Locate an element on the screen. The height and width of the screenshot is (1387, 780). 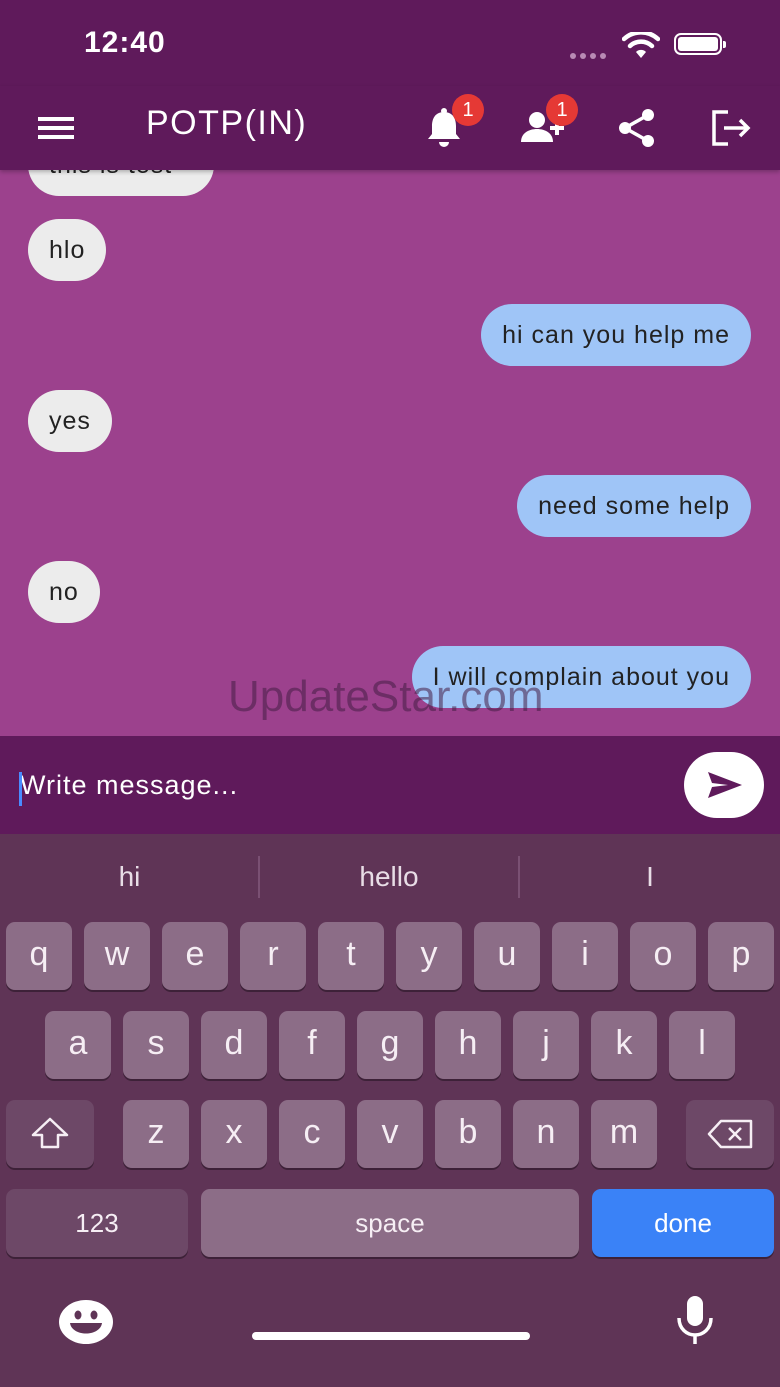
key-h: h is located at coordinates (468, 1045).